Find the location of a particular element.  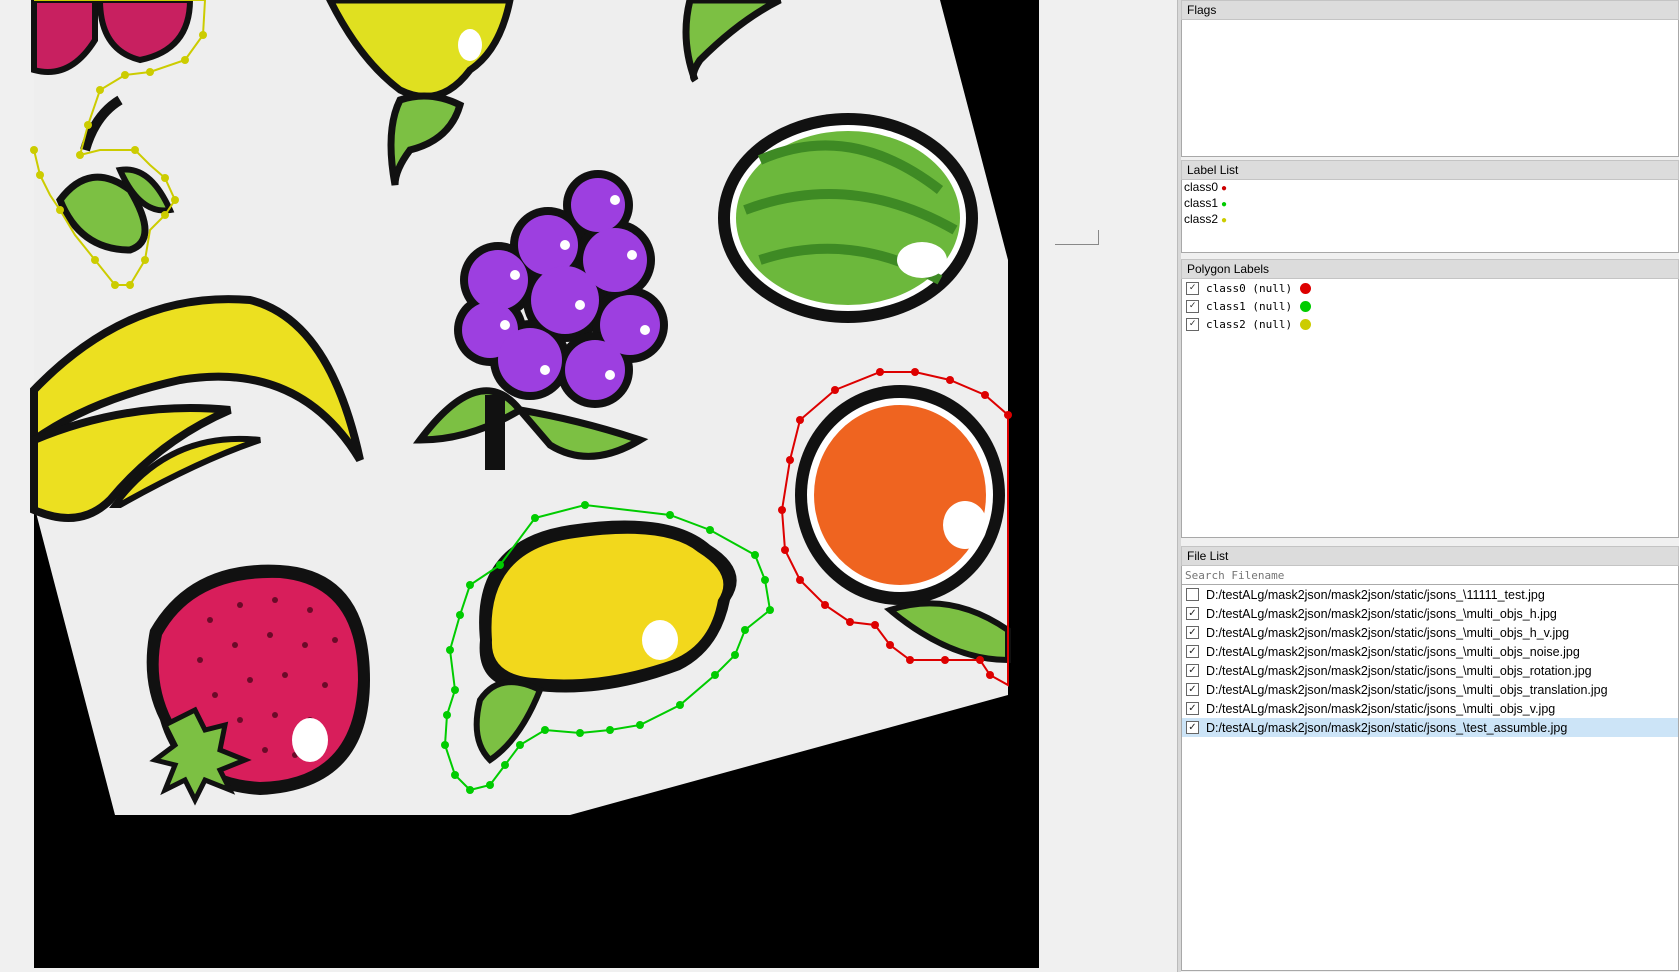

watermelon-fruit is located at coordinates (848, 218).